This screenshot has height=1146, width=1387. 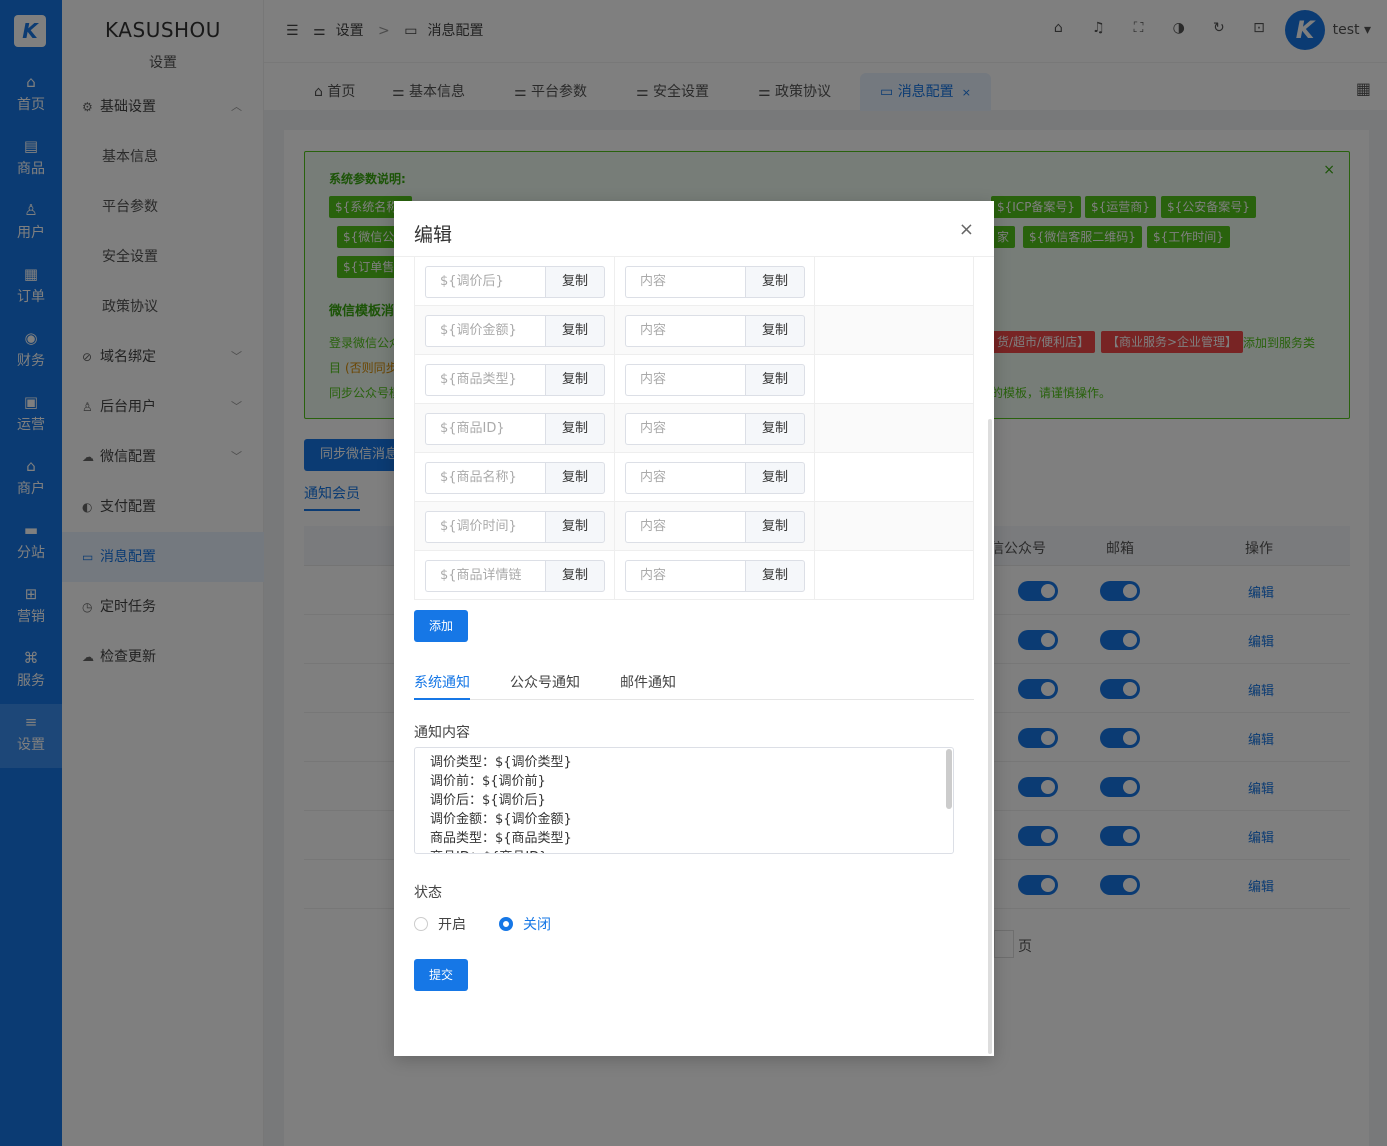 What do you see at coordinates (485, 380) in the screenshot?
I see `variable-input: ${商品类型}` at bounding box center [485, 380].